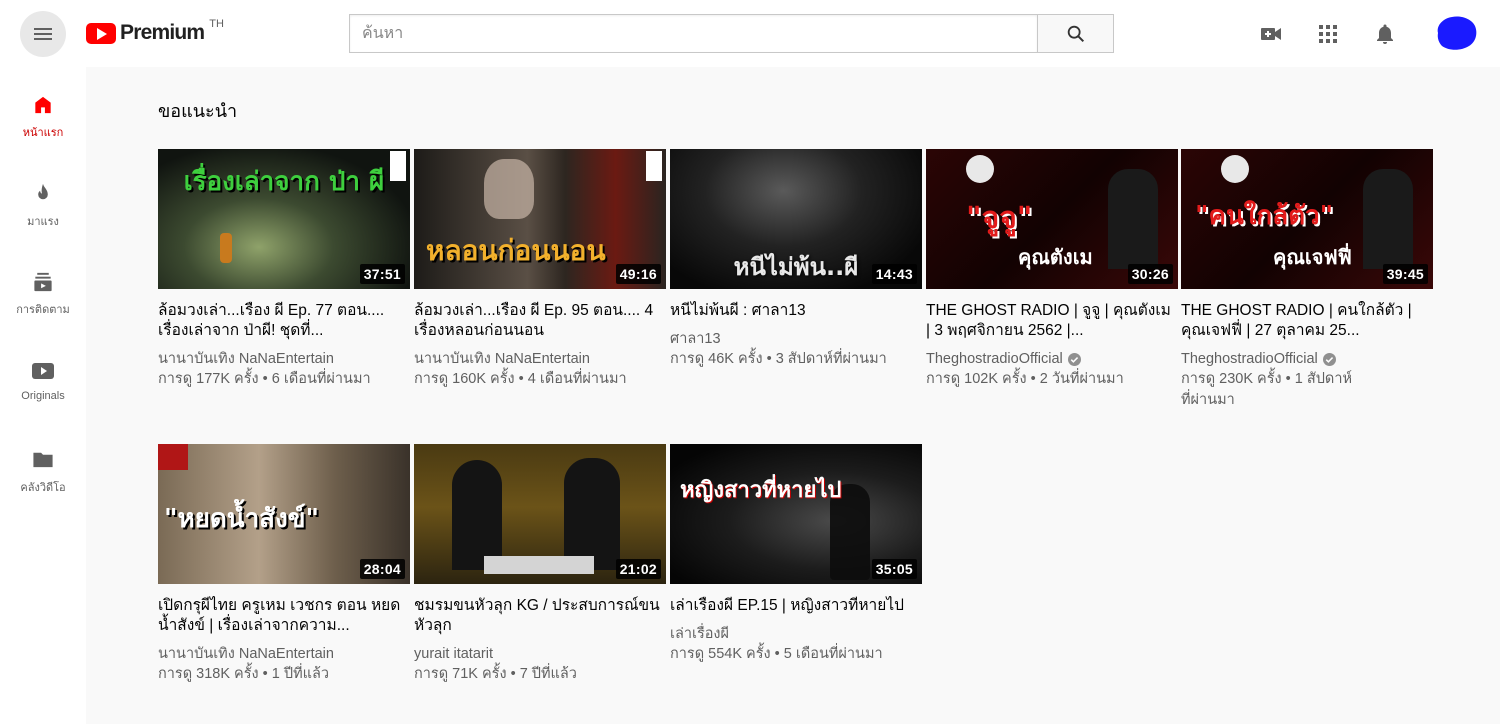 This screenshot has width=1500, height=724. I want to click on video-duration: 37:51, so click(382, 274).